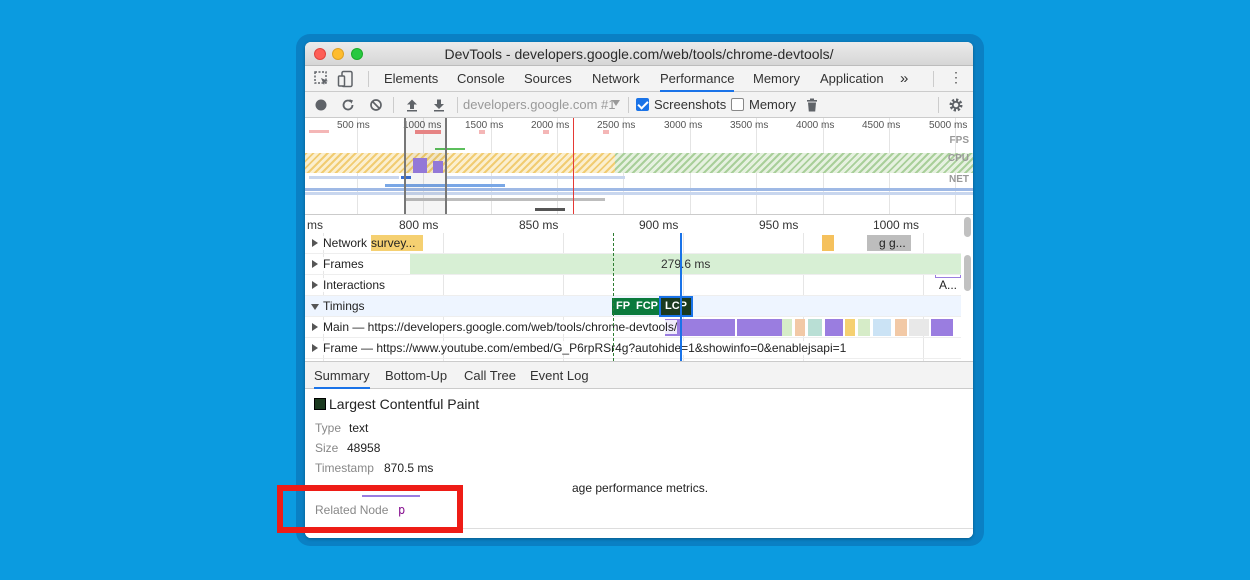  Describe the element at coordinates (539, 104) in the screenshot. I see `recording-select: developers.google.com #1` at that location.